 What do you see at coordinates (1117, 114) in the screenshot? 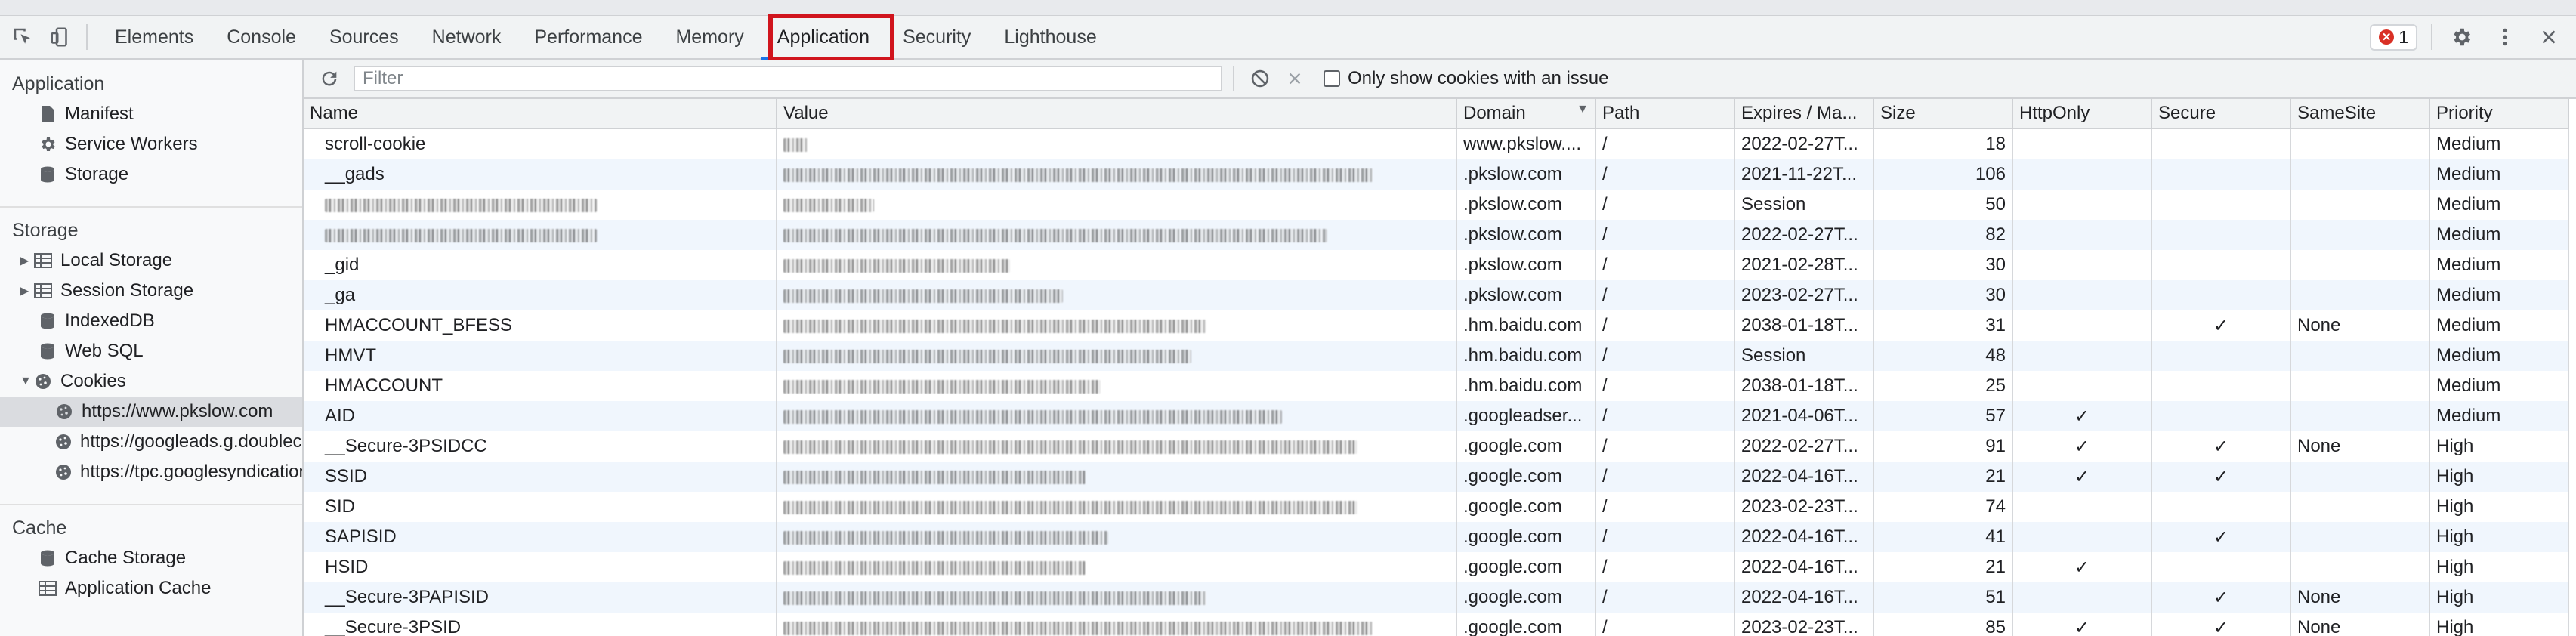
I see `column-header-value: Value` at bounding box center [1117, 114].